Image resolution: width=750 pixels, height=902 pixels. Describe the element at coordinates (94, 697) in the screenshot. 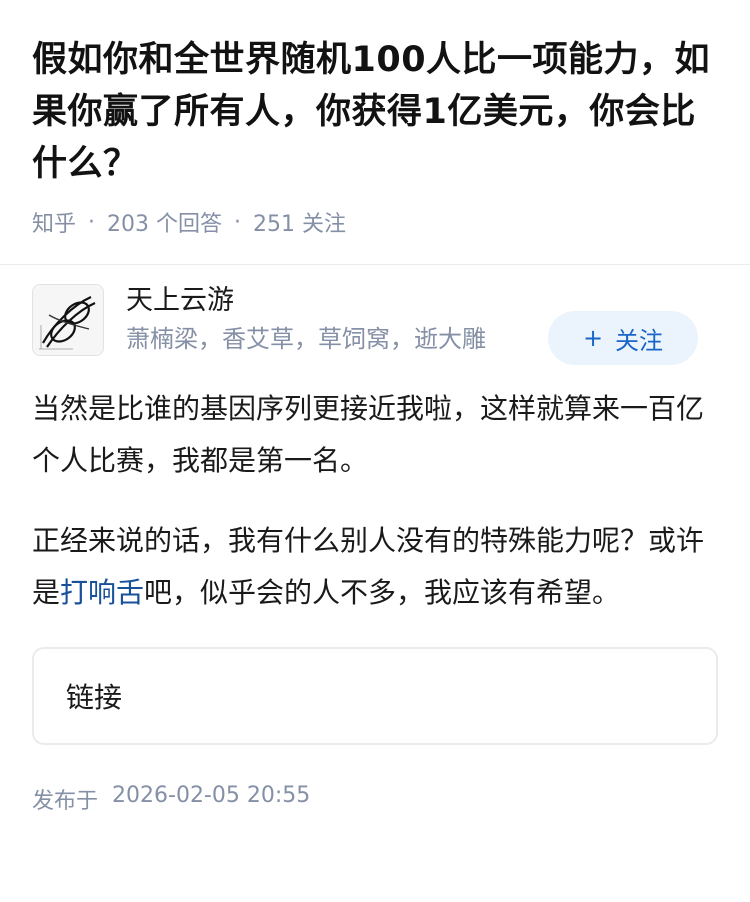

I see `link-card-label: 链接` at that location.